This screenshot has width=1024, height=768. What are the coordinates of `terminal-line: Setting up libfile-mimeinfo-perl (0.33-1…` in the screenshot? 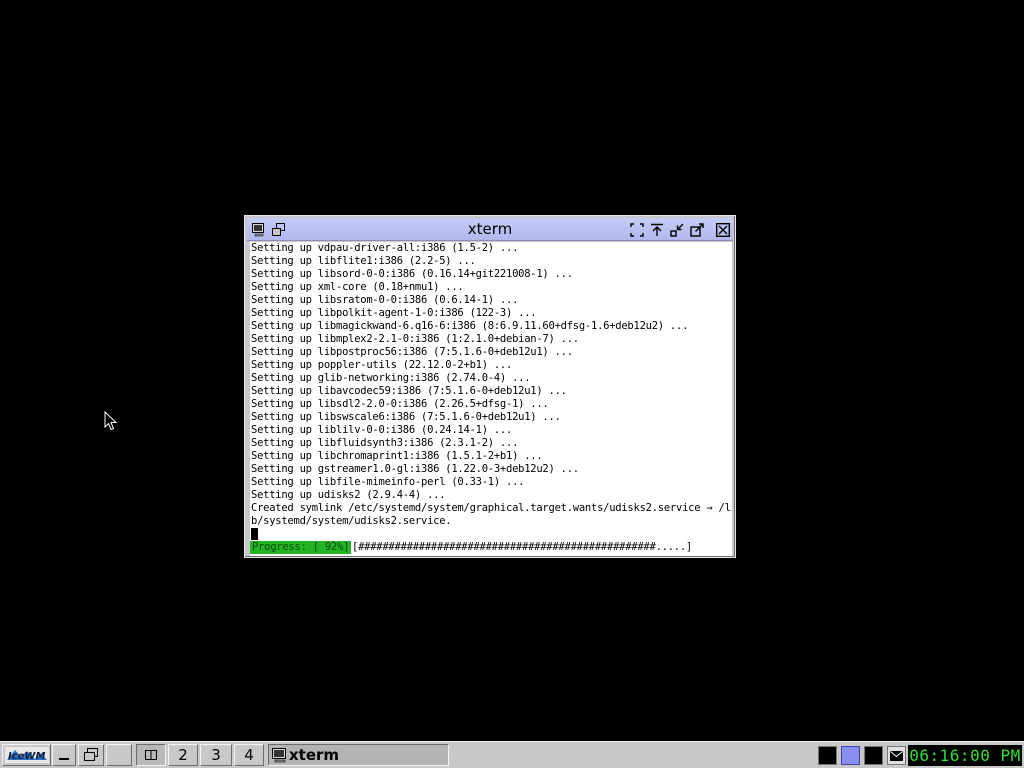 It's located at (388, 482).